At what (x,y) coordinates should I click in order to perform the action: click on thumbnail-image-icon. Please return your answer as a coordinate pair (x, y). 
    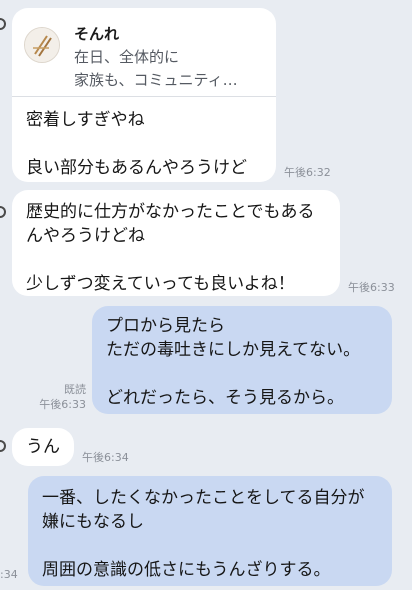
    Looking at the image, I should click on (42, 45).